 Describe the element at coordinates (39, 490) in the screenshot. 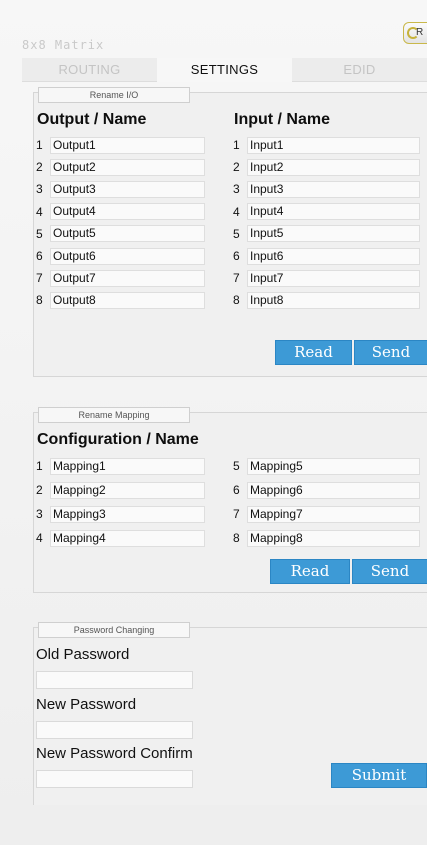

I see `mapping-row-number: 2` at that location.